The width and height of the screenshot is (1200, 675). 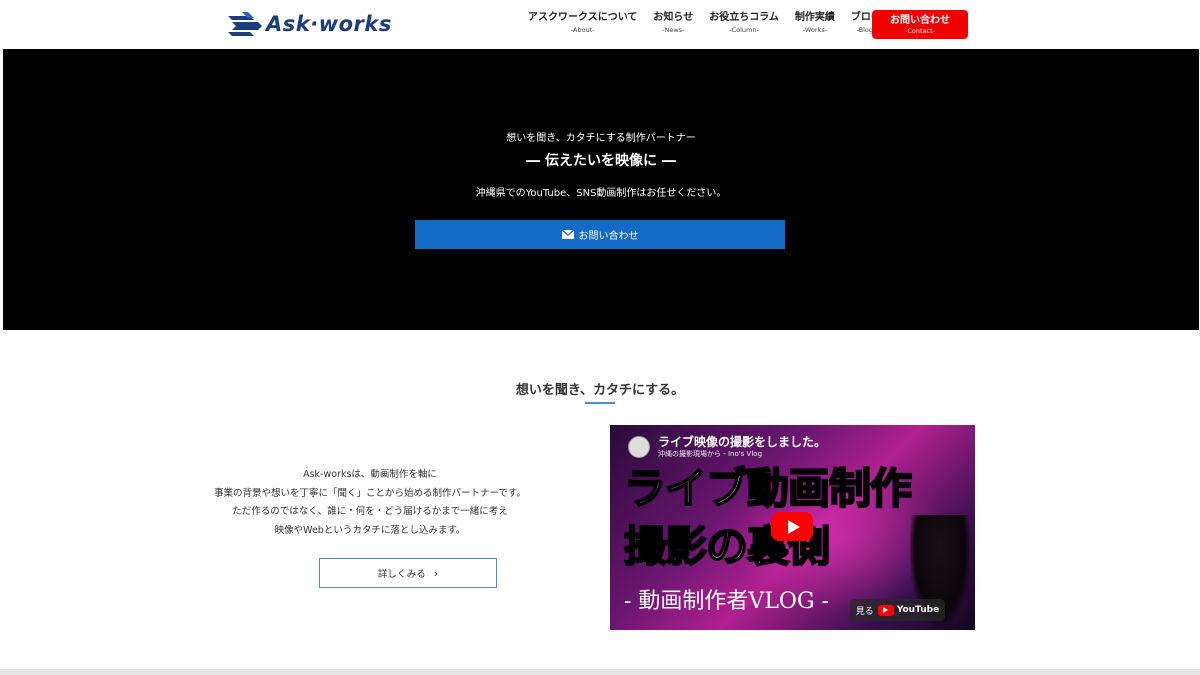 I want to click on nav-label: お知らせ, so click(x=673, y=17).